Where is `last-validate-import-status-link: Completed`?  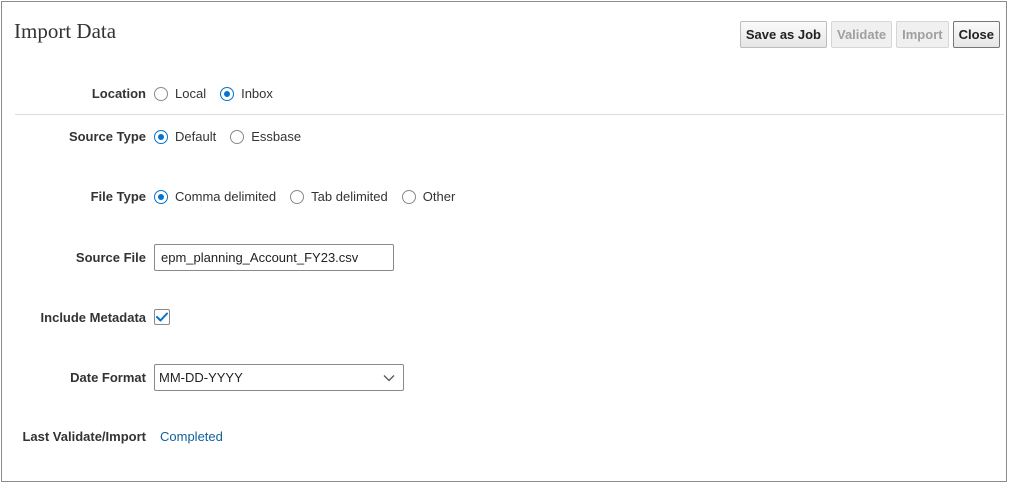 last-validate-import-status-link: Completed is located at coordinates (191, 436).